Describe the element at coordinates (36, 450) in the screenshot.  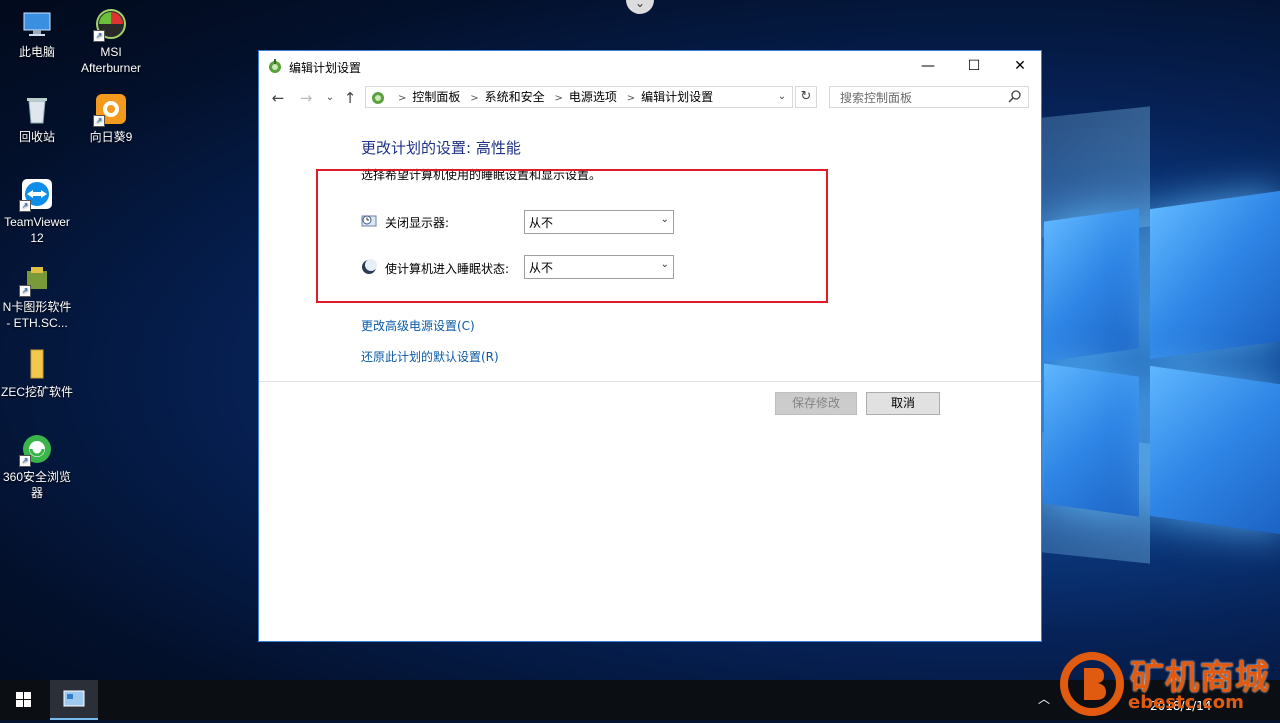
I see `browser-360-icon: ↗` at that location.